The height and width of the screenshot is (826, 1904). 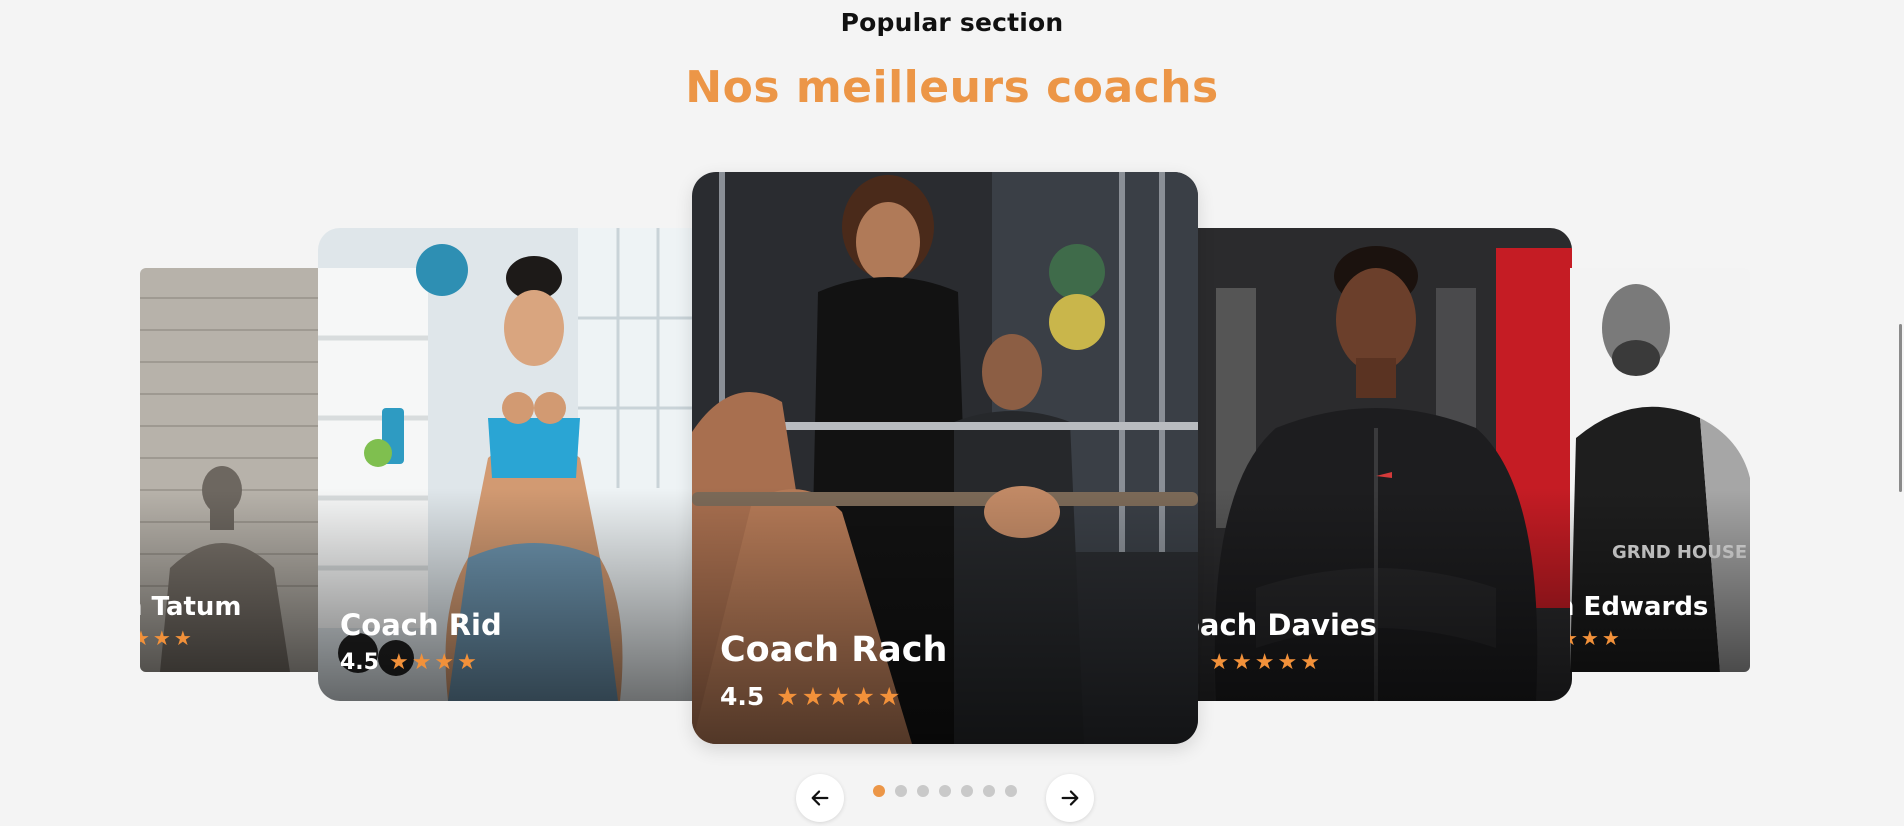 I want to click on coach-name: oach Davies, so click(x=1286, y=625).